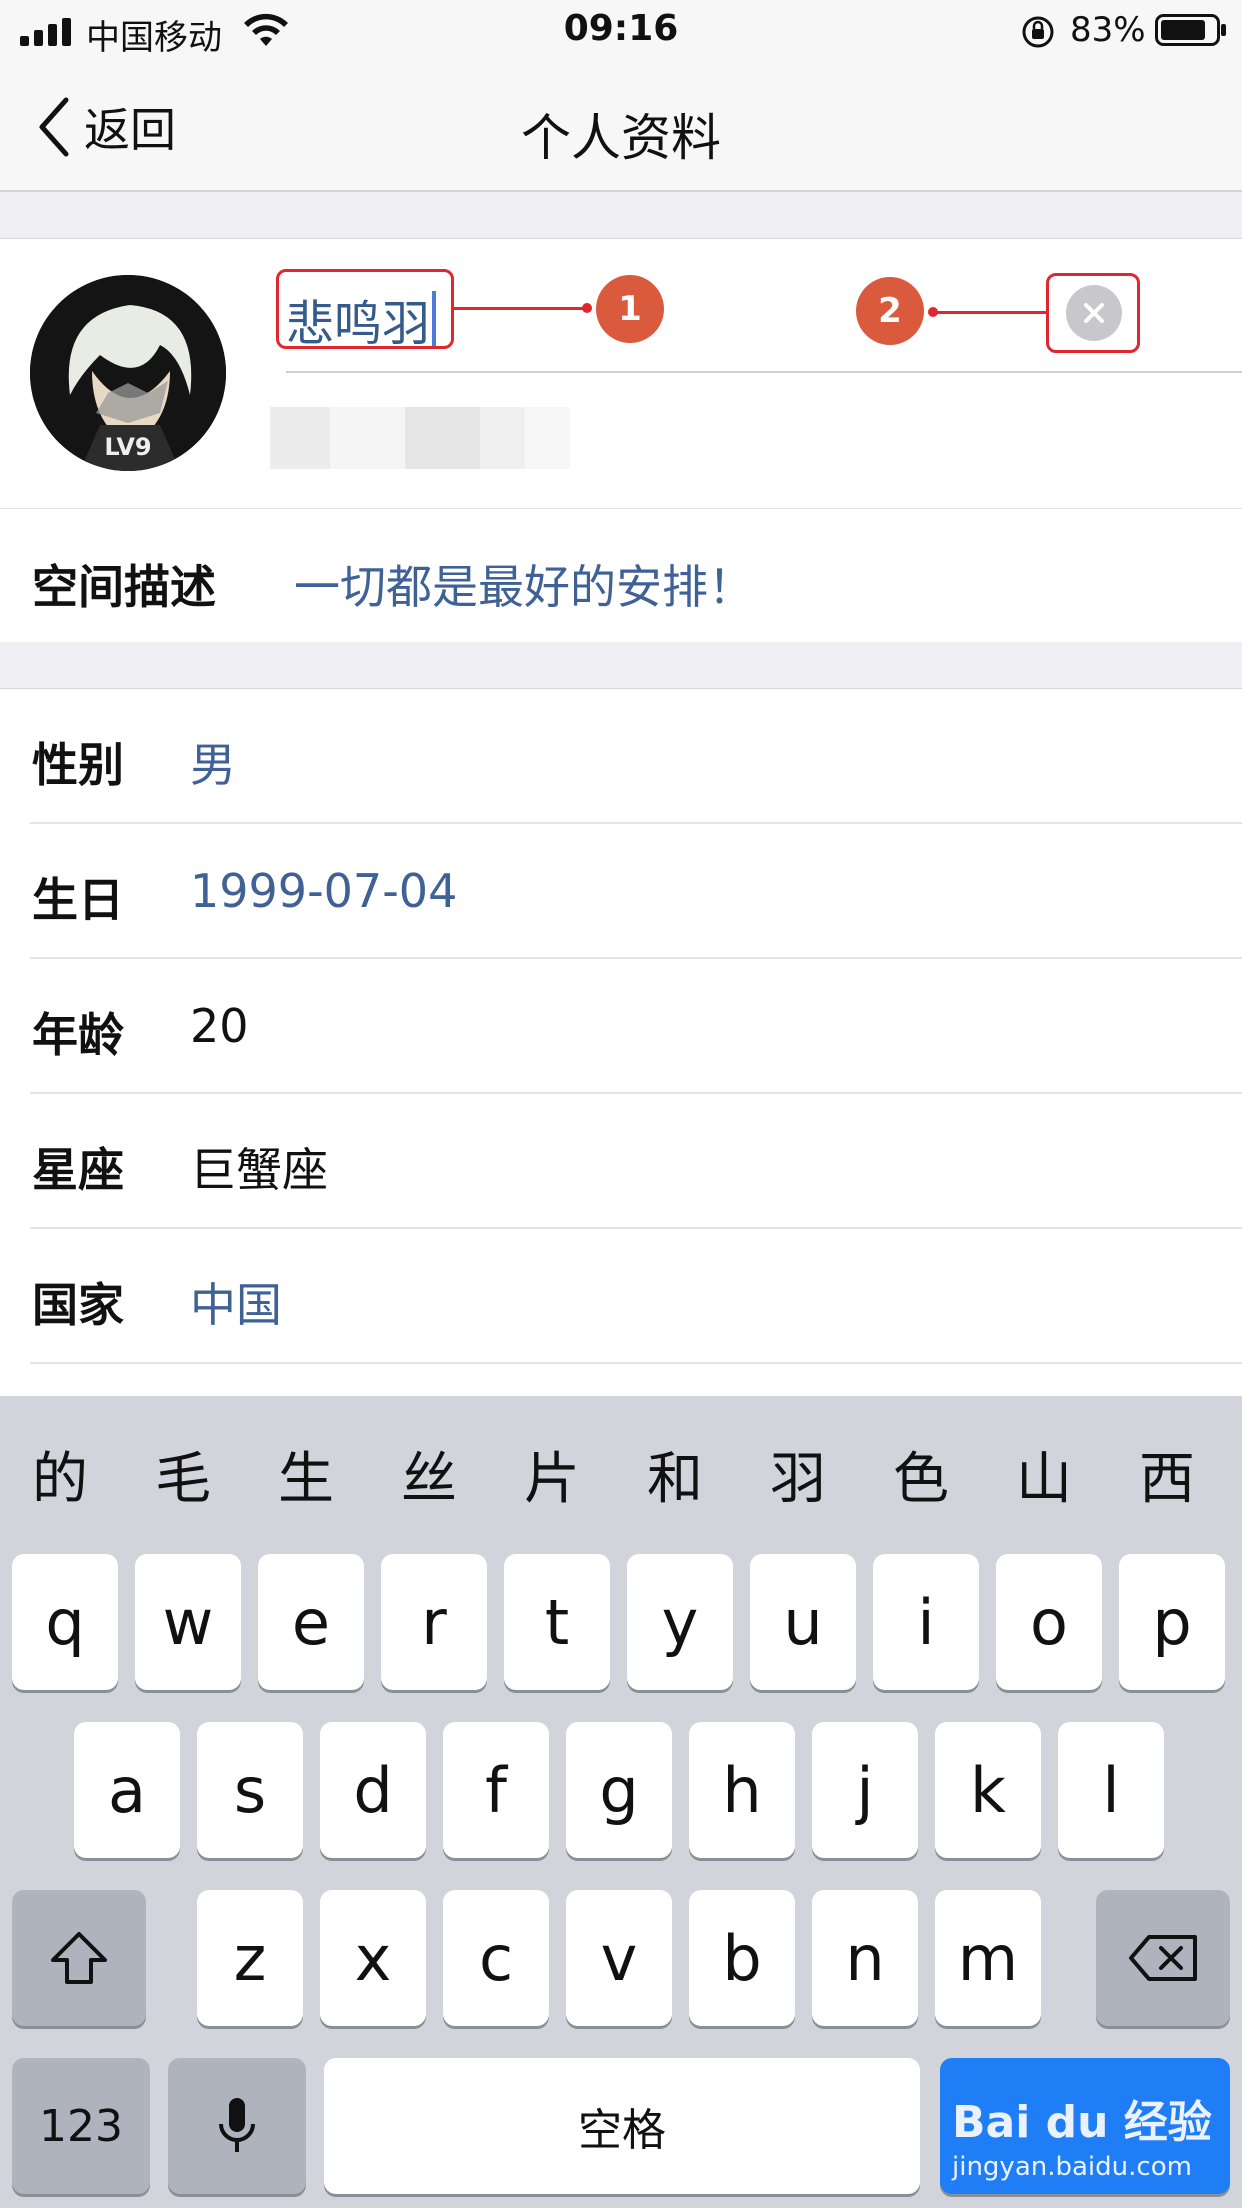  I want to click on row-label: 性别, so click(78, 765).